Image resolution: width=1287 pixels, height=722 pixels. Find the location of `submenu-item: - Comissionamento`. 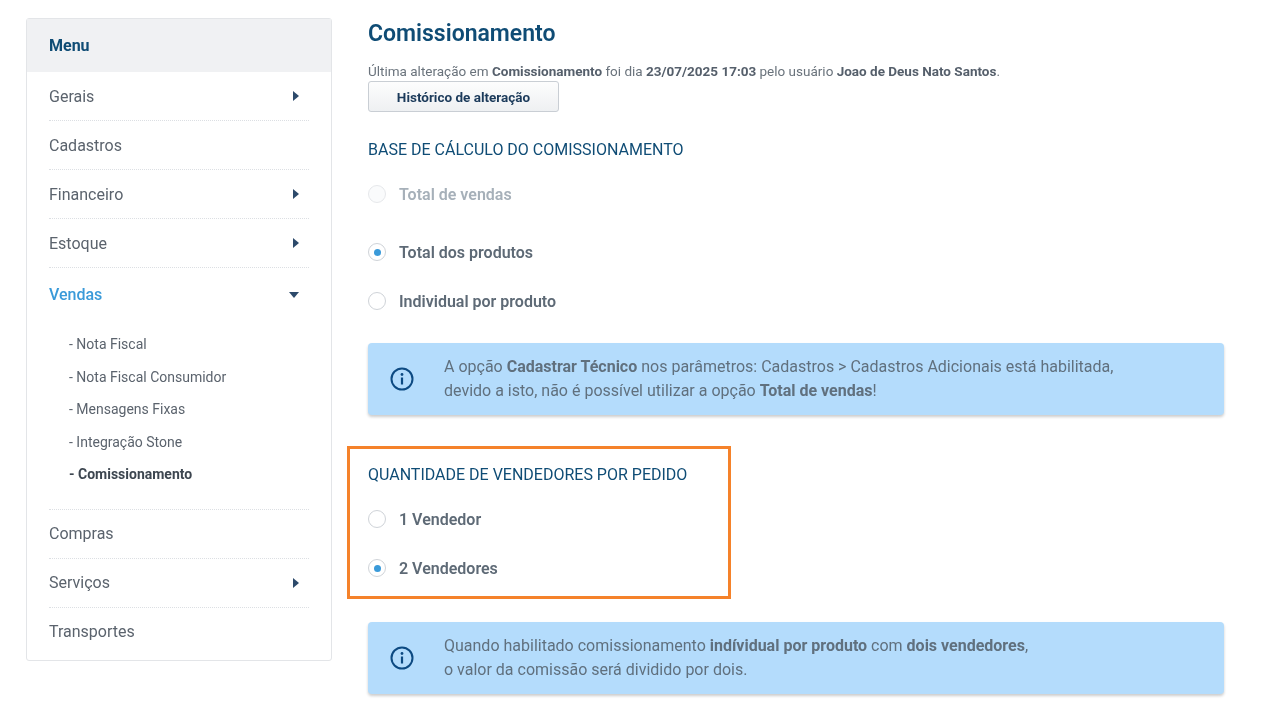

submenu-item: - Comissionamento is located at coordinates (189, 474).